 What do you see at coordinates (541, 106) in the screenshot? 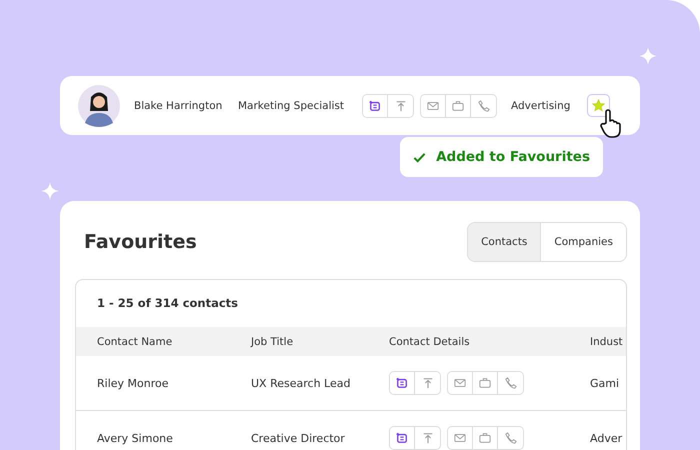
I see `industry-label: Advertising` at bounding box center [541, 106].